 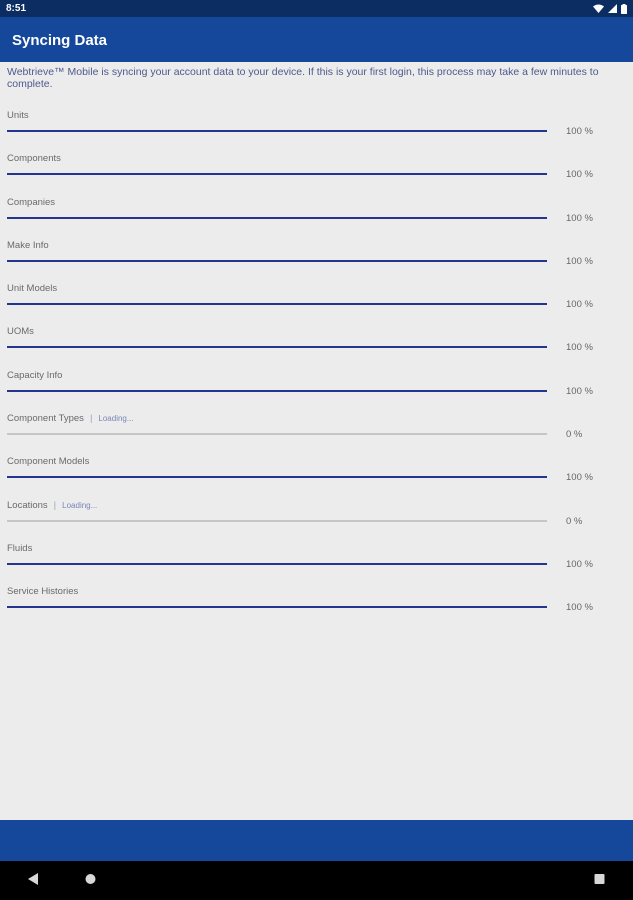 I want to click on sync-item-label: Service Histories, so click(x=43, y=592).